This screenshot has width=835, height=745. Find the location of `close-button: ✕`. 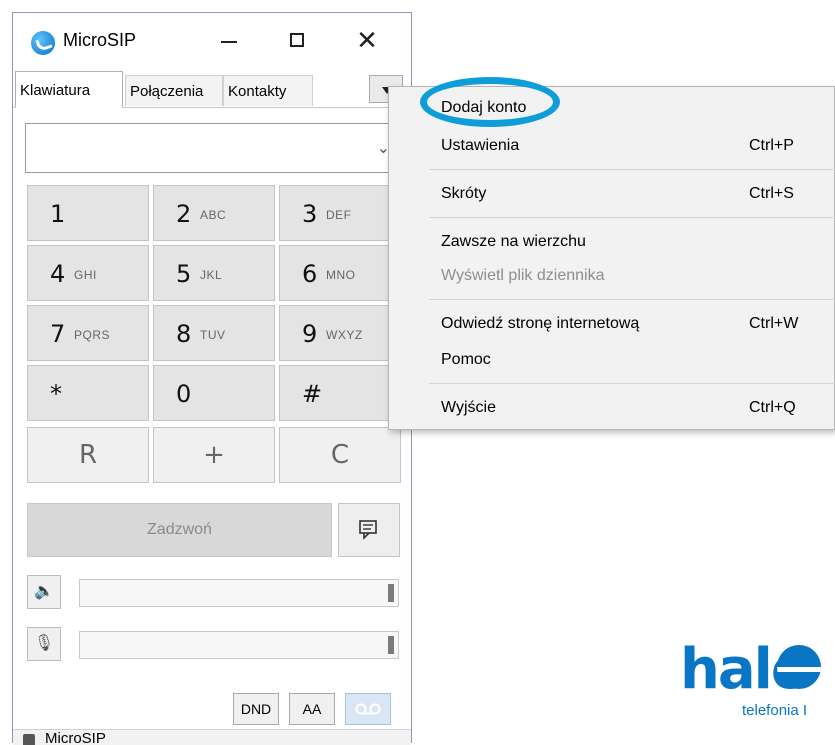

close-button: ✕ is located at coordinates (367, 41).